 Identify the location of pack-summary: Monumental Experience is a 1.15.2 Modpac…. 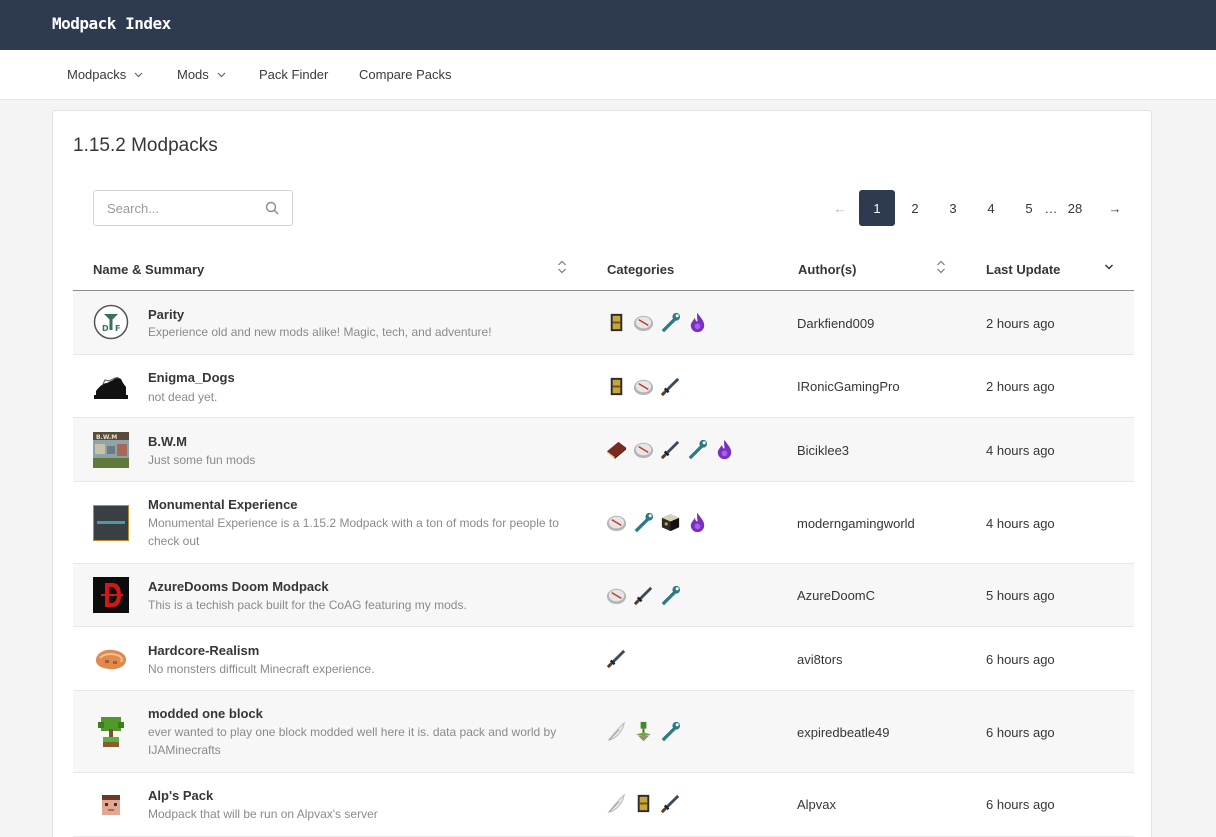
(353, 532).